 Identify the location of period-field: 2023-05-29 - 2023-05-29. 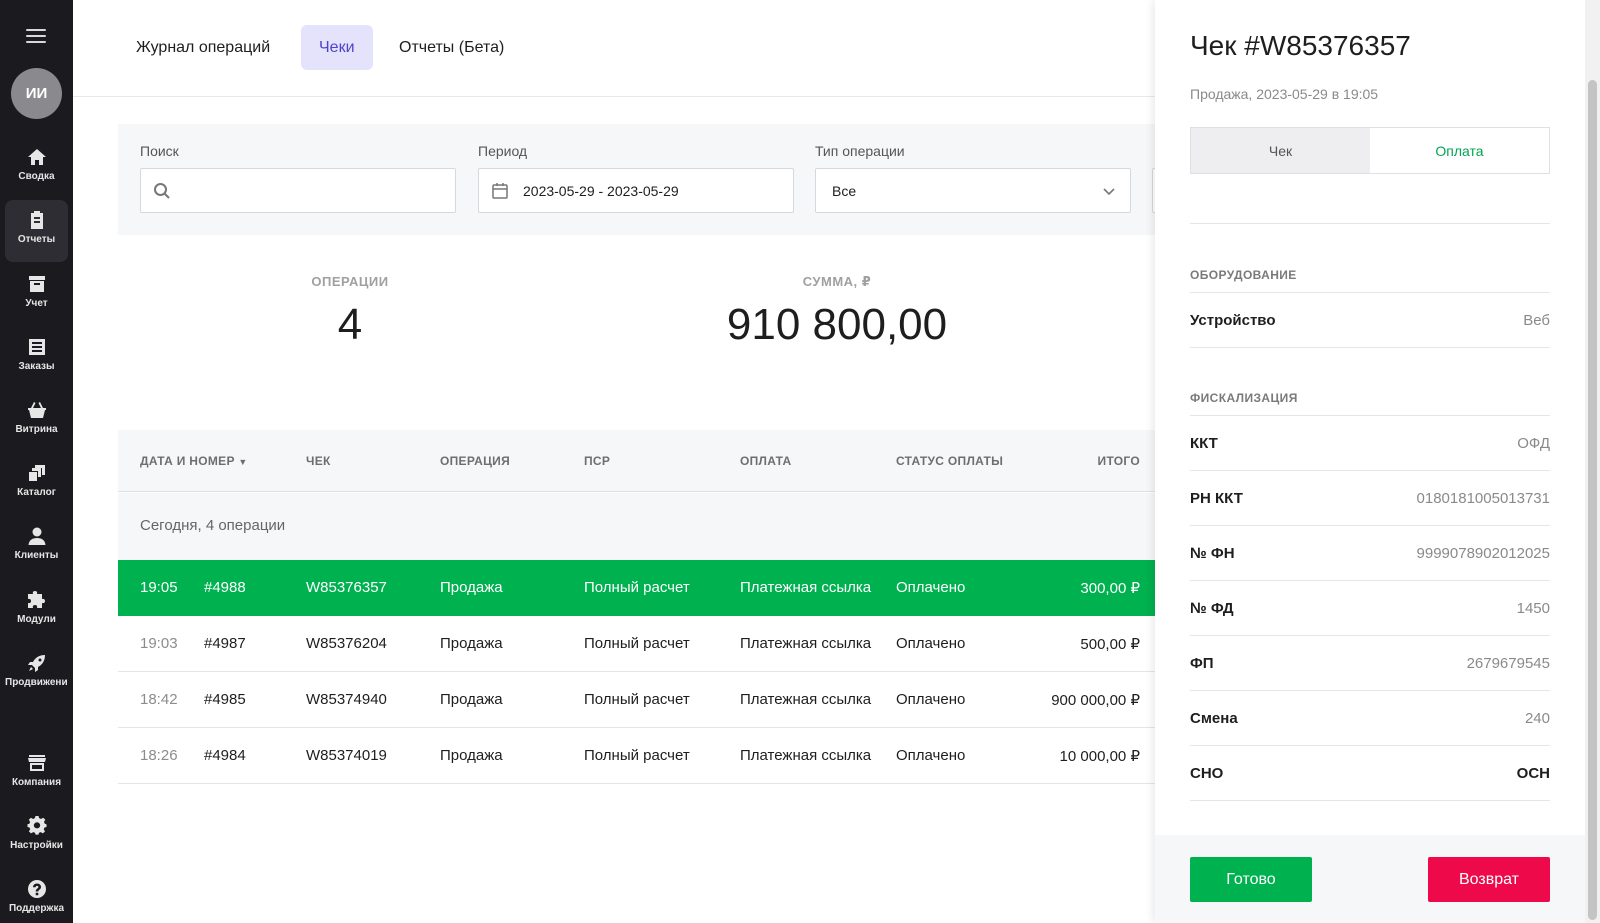
(636, 190).